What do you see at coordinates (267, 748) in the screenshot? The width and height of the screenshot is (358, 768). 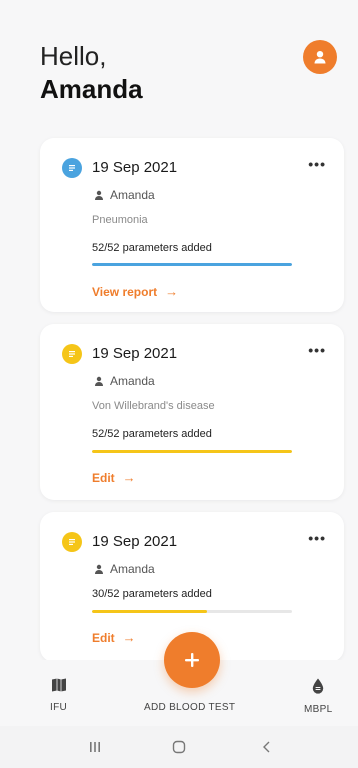 I see `back-icon` at bounding box center [267, 748].